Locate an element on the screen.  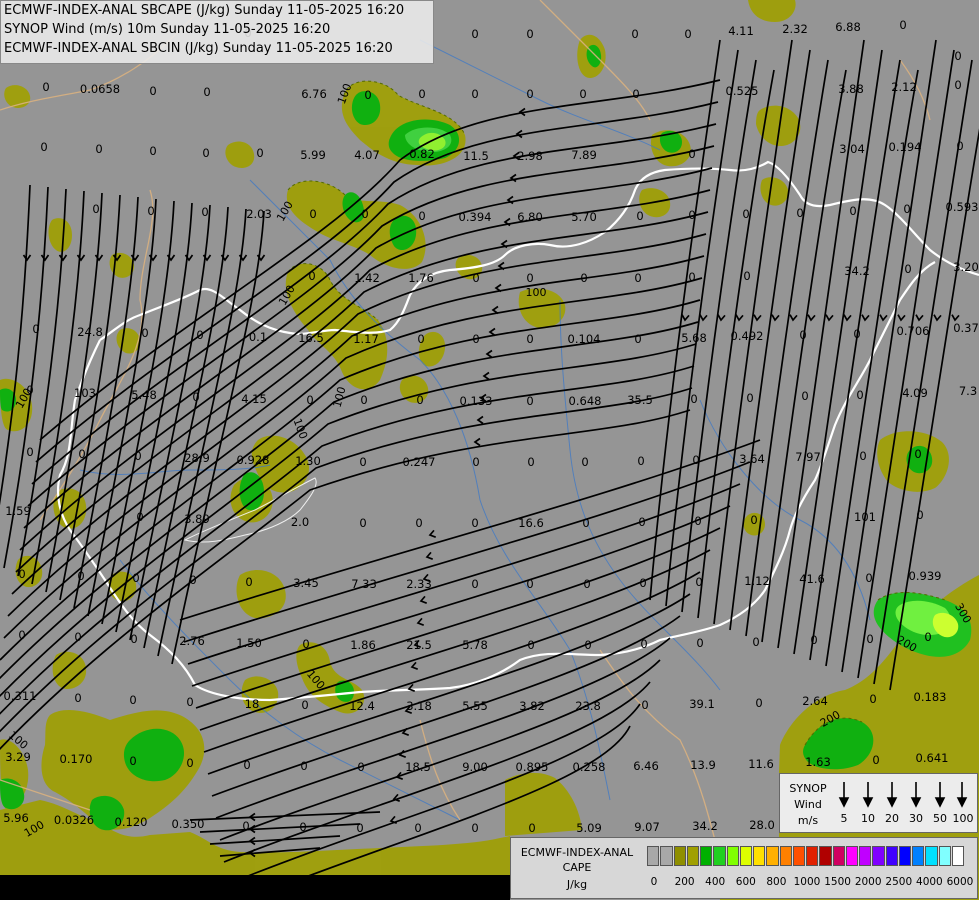
sbcin-value: 7.33 is located at coordinates (364, 584).